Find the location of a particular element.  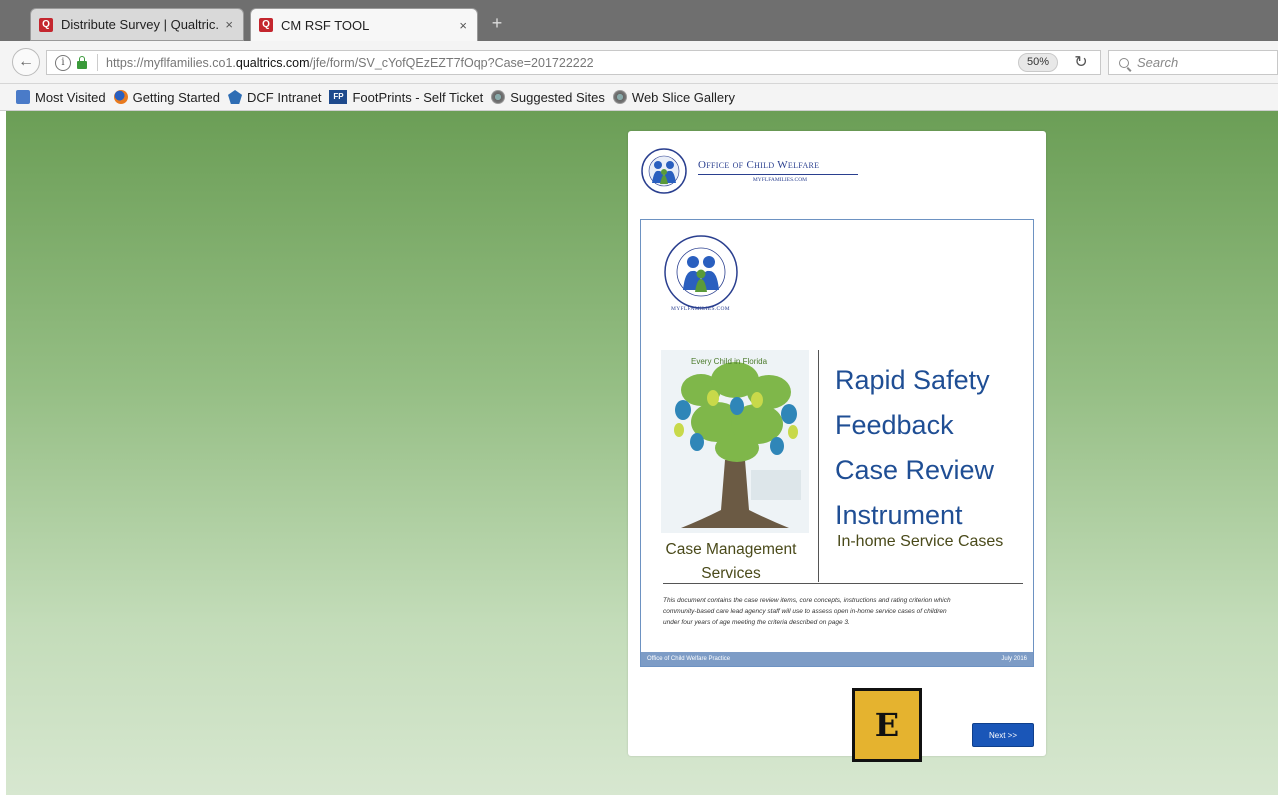

firefox-icon is located at coordinates (120, 97).